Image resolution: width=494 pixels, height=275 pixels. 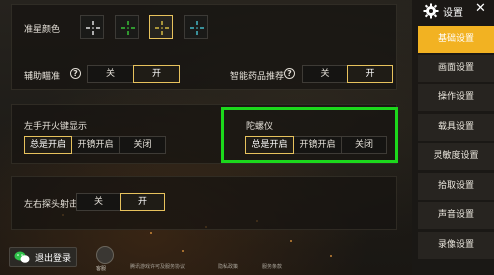 What do you see at coordinates (370, 74) in the screenshot?
I see `smart-med-on-option: 开` at bounding box center [370, 74].